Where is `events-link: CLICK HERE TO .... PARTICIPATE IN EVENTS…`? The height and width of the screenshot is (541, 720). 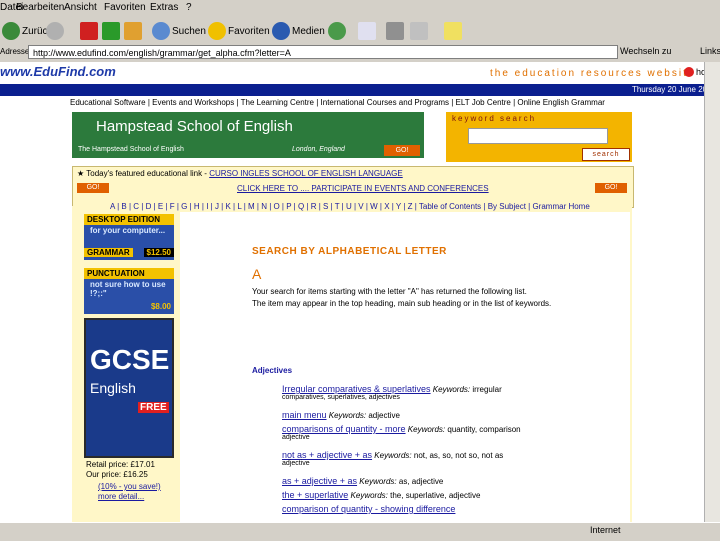 events-link: CLICK HERE TO .... PARTICIPATE IN EVENTS… is located at coordinates (363, 188).